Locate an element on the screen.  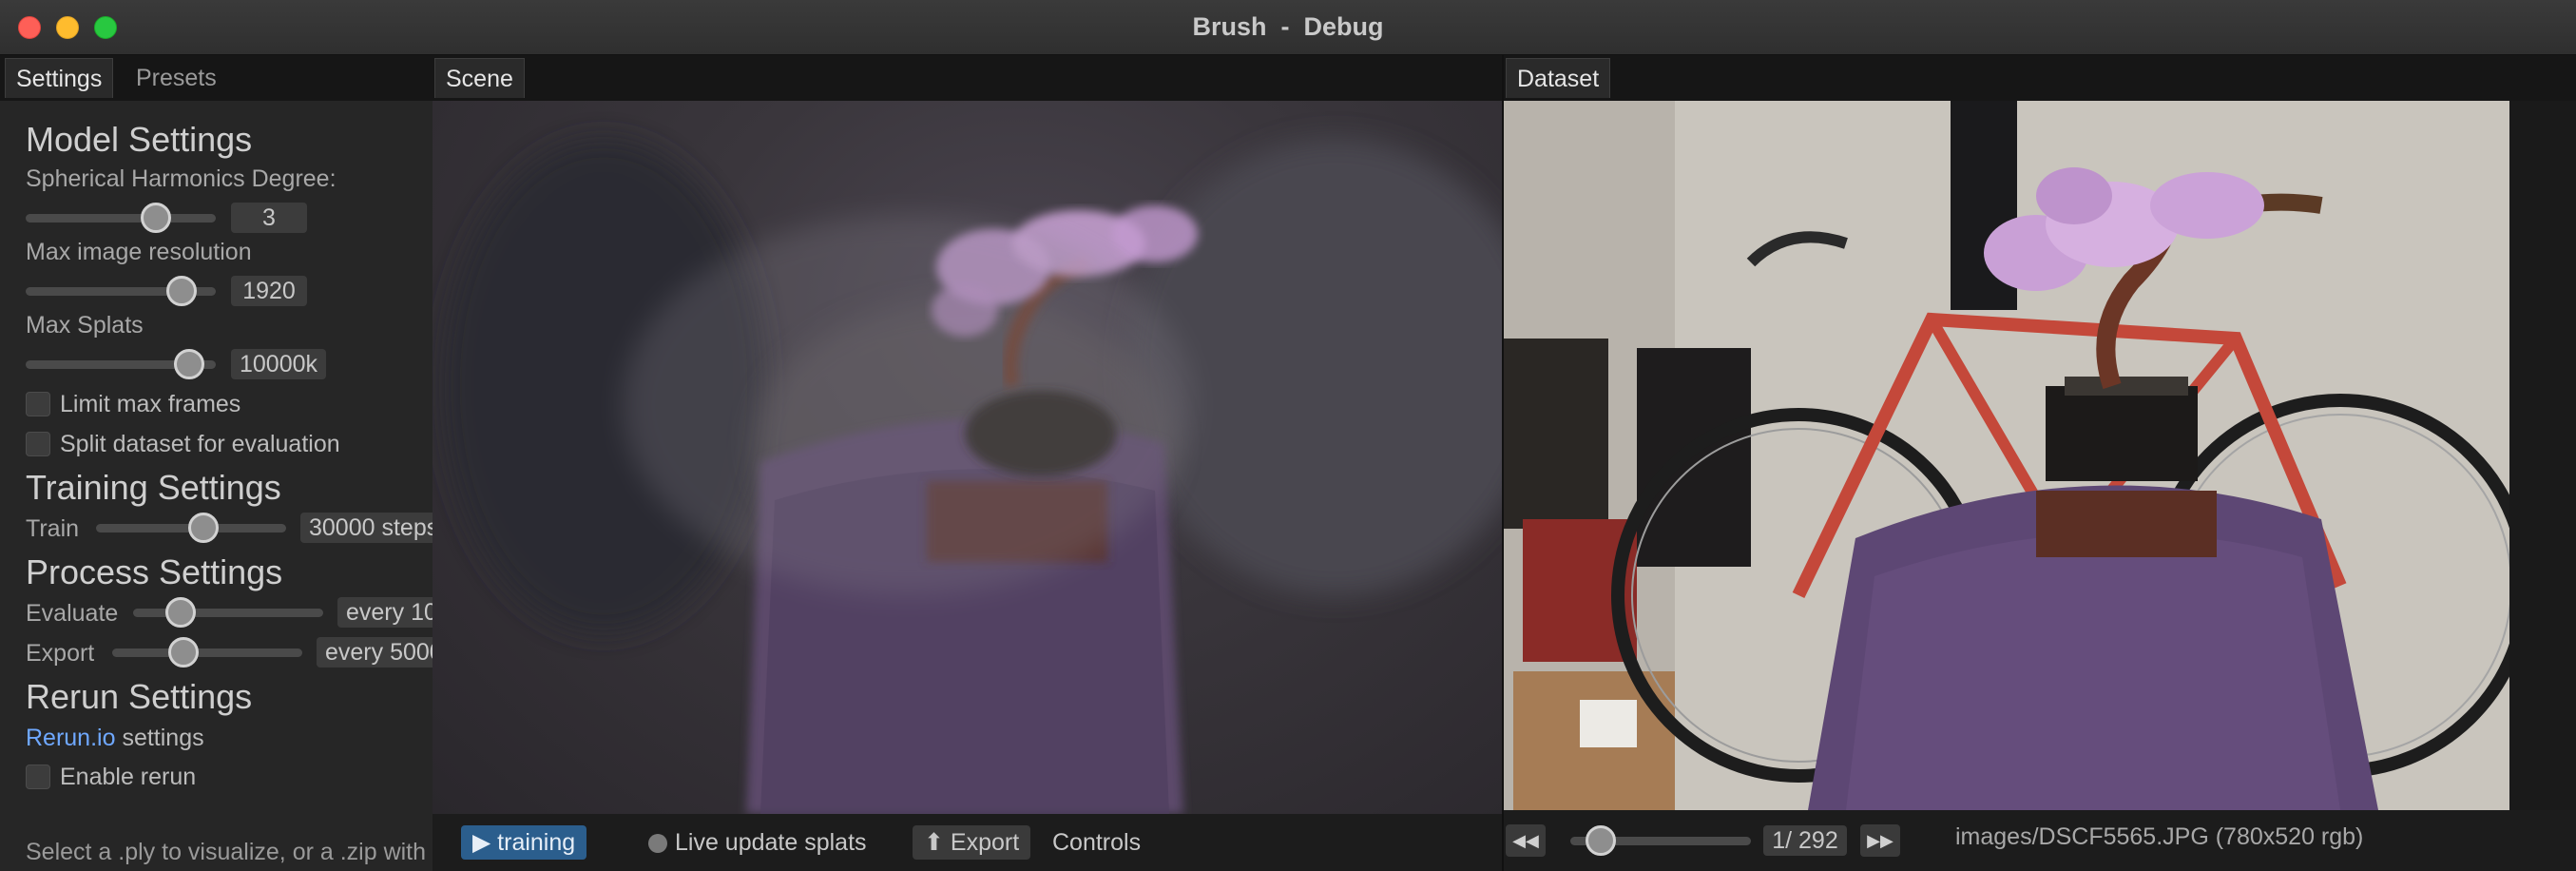
enable-rerun-label: Enable rerun is located at coordinates (129, 776).